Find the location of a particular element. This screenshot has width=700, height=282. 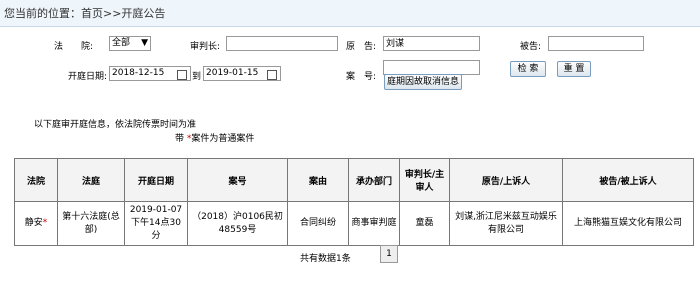

plaintiff-label: 原 告: is located at coordinates (361, 47).